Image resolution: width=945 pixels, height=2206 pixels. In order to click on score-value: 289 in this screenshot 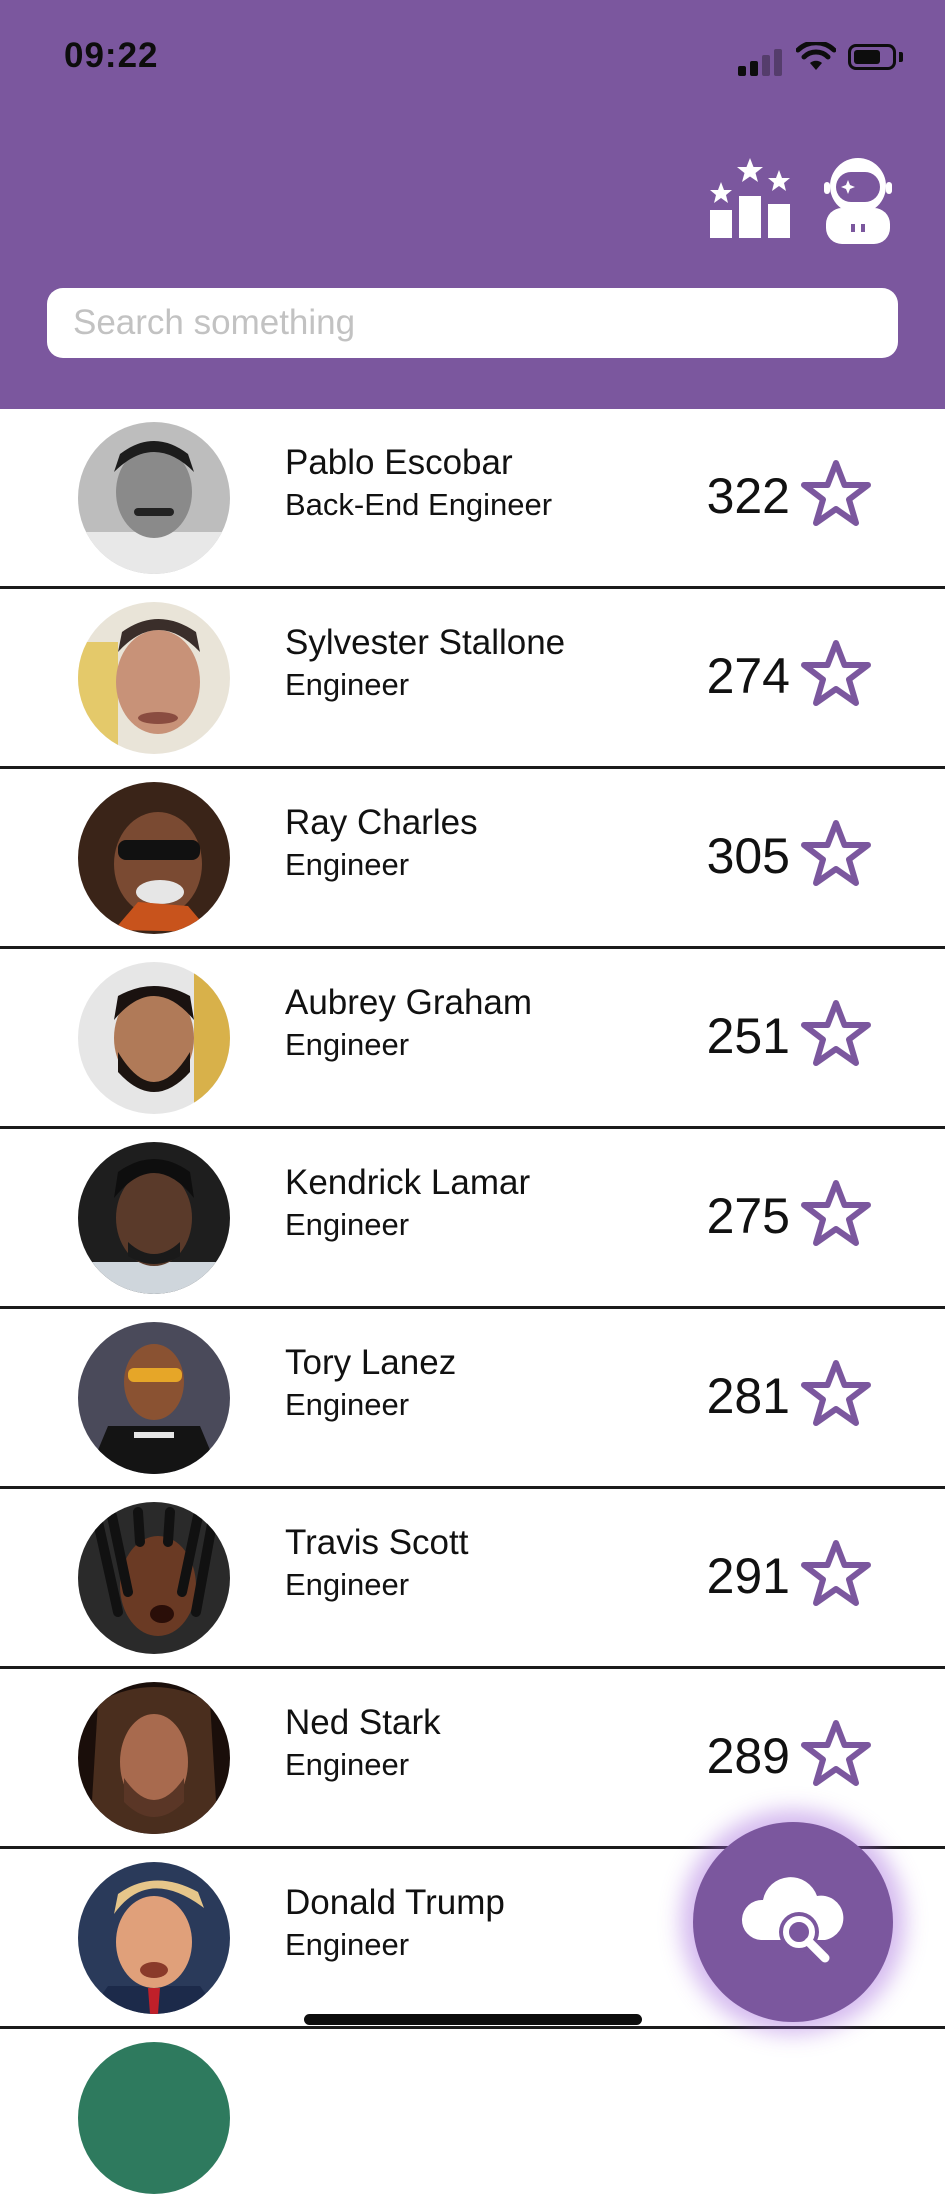, I will do `click(748, 1756)`.